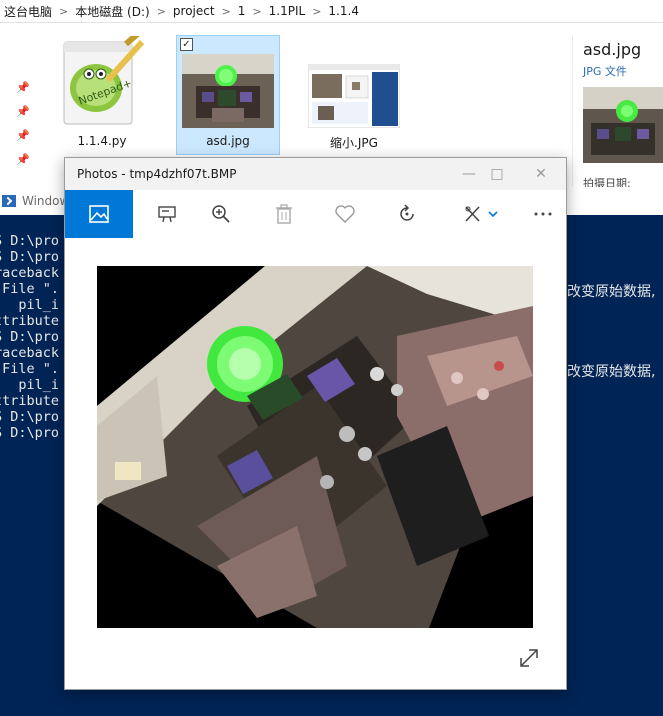 This screenshot has width=663, height=716. What do you see at coordinates (167, 214) in the screenshot?
I see `present-icon` at bounding box center [167, 214].